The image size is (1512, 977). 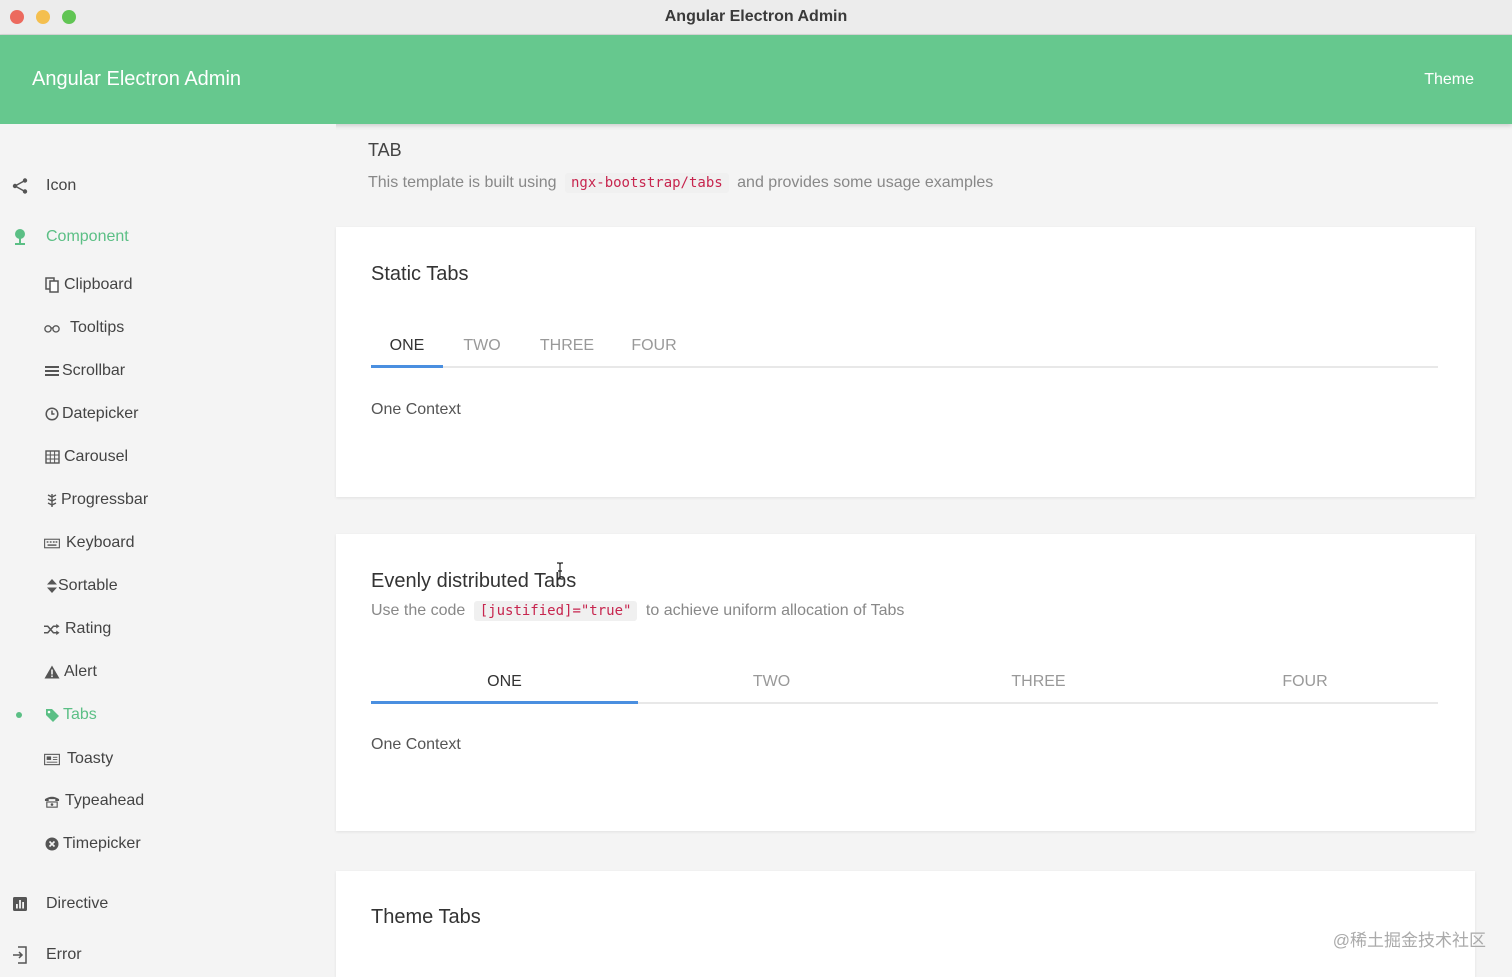 What do you see at coordinates (20, 186) in the screenshot?
I see `share-icon` at bounding box center [20, 186].